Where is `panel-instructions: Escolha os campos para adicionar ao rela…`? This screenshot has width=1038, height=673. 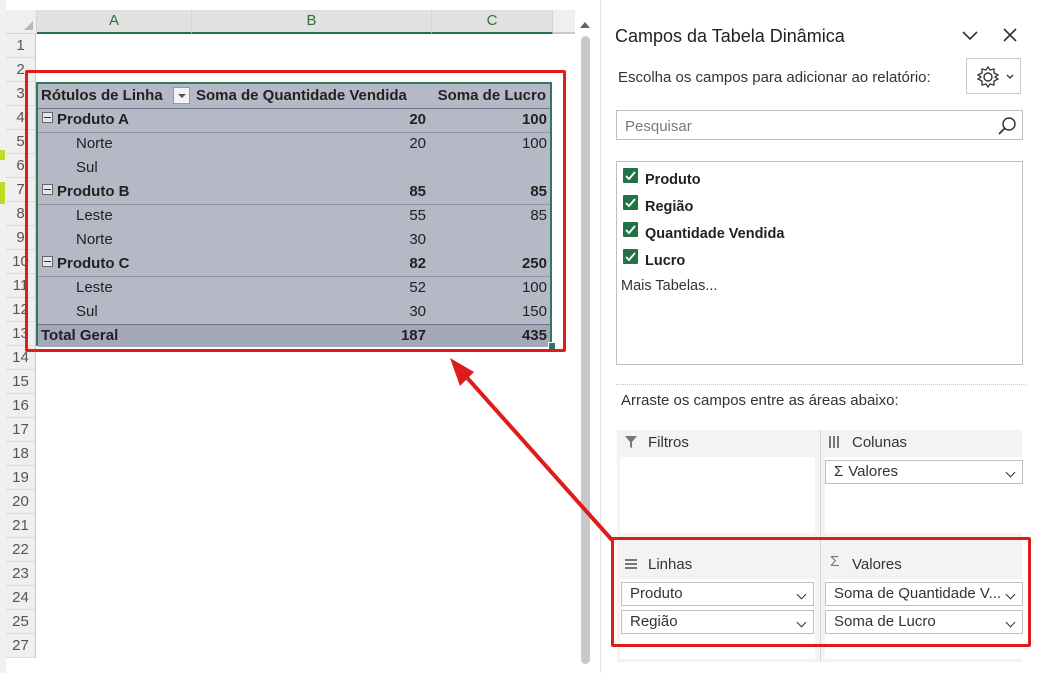
panel-instructions: Escolha os campos para adicionar ao rela… is located at coordinates (774, 77).